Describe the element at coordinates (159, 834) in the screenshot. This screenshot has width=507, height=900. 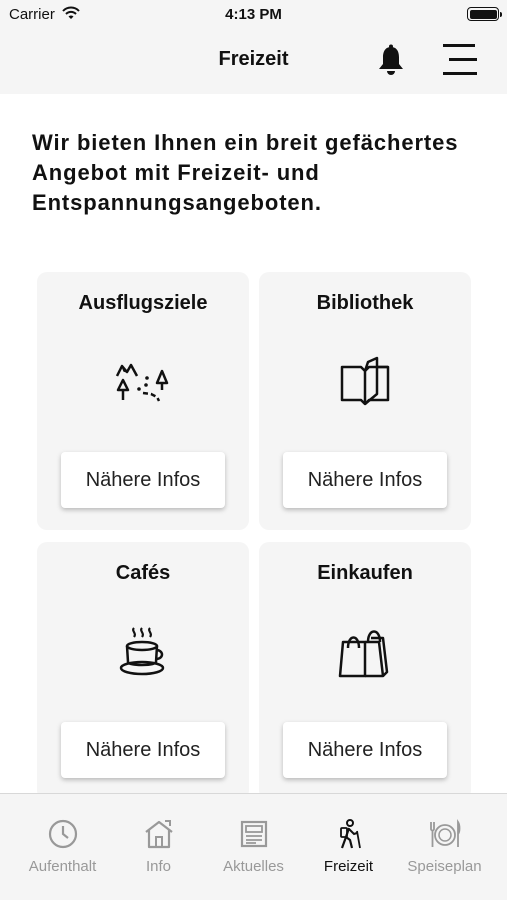
I see `house-icon` at that location.